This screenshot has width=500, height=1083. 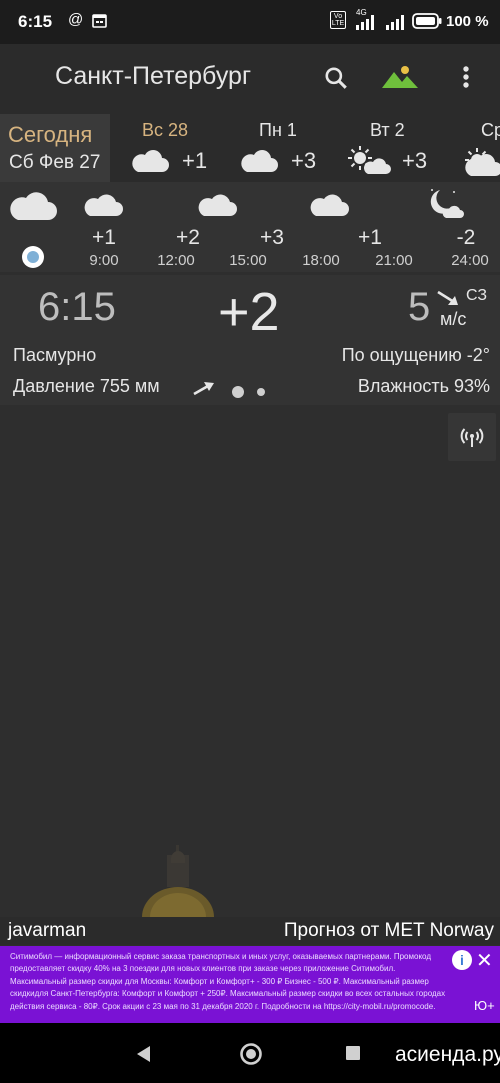 I want to click on hour-time: 15:00, so click(x=248, y=260).